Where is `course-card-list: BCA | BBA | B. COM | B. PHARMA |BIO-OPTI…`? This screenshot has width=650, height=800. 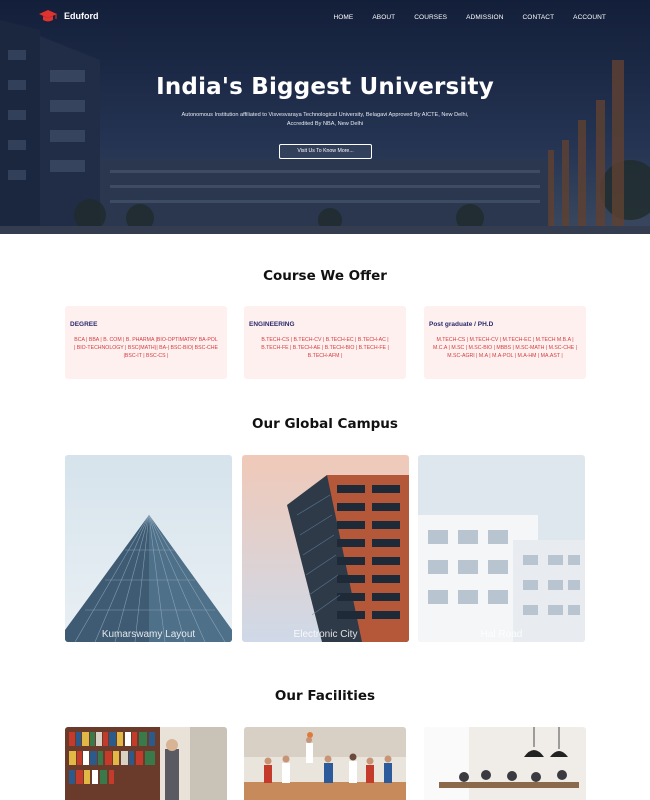
course-card-list: BCA | BBA | B. COM | B. PHARMA |BIO-OPTI… is located at coordinates (146, 348).